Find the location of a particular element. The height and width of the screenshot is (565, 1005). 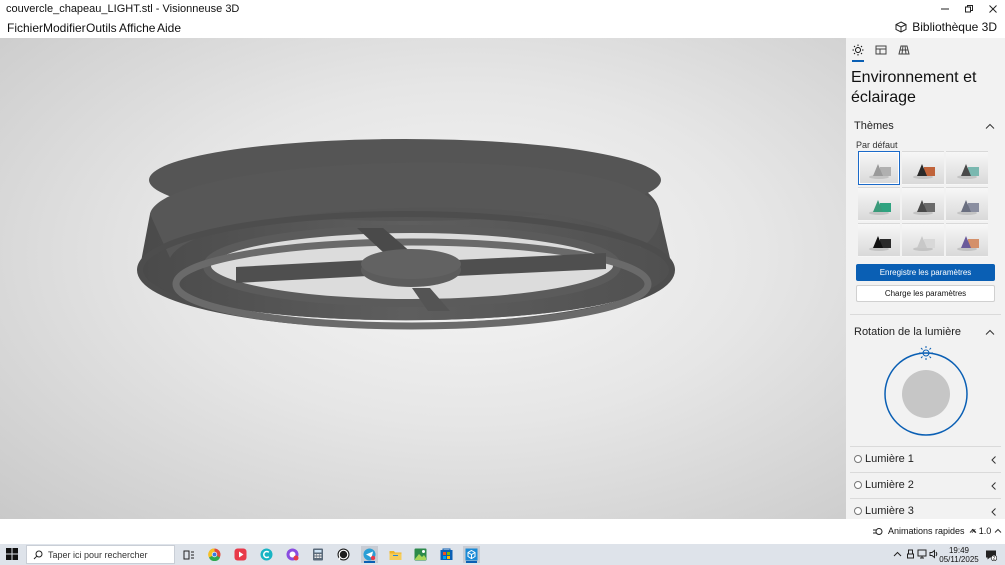

whatsapp-icon is located at coordinates (343, 554).